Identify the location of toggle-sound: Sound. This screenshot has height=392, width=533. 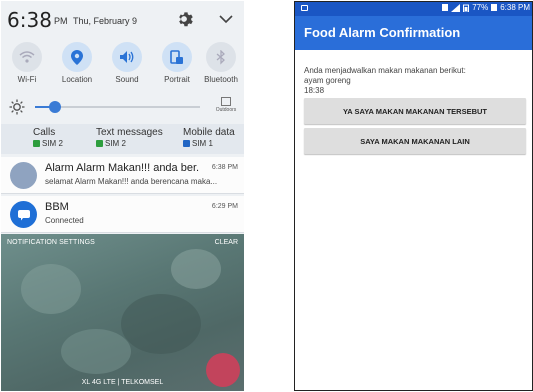
(127, 65).